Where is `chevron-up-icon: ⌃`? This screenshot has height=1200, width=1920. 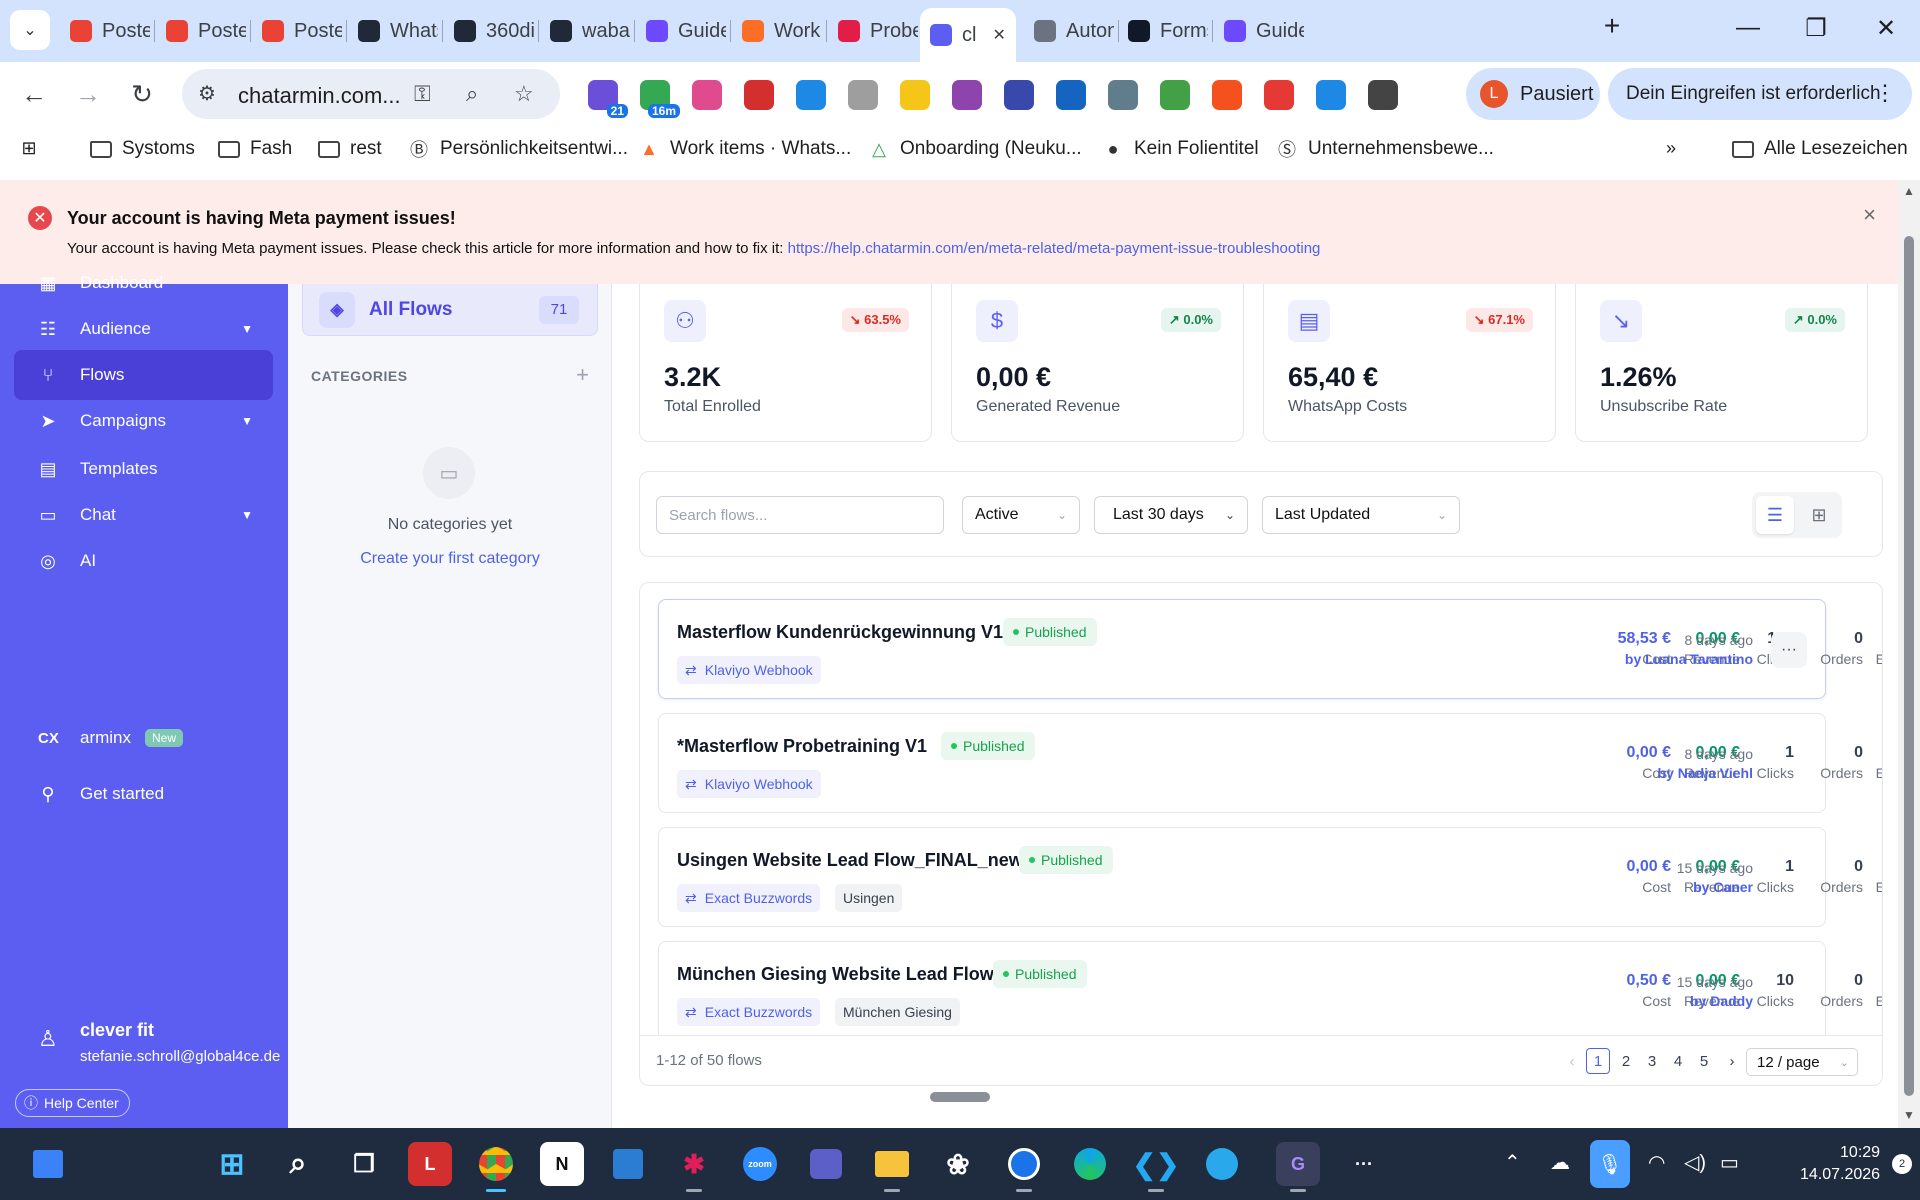 chevron-up-icon: ⌃ is located at coordinates (1512, 1162).